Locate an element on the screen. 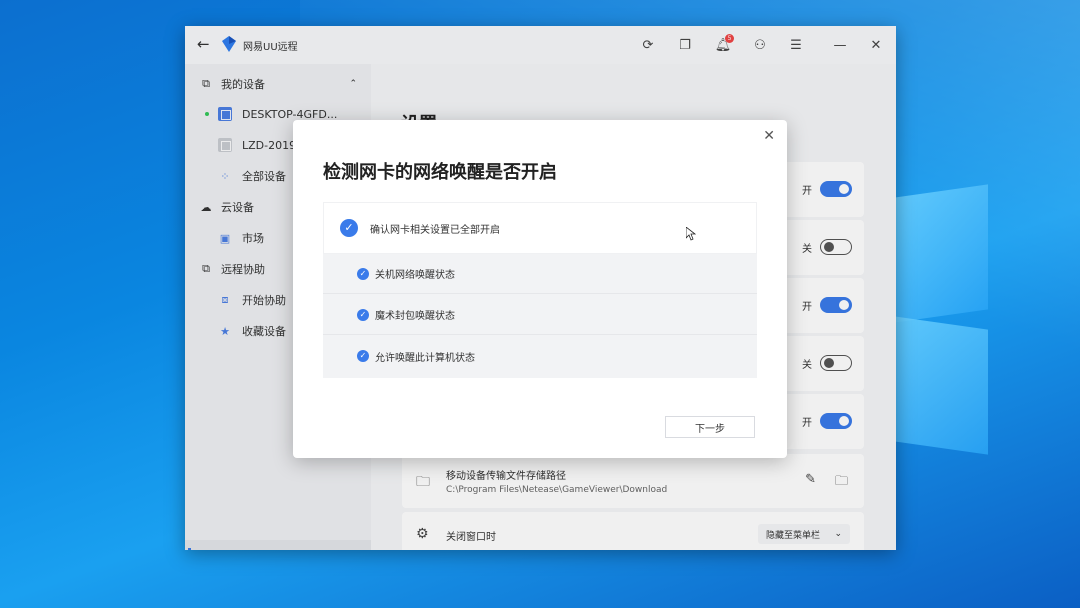  next-step-button: 下一步 is located at coordinates (710, 427).